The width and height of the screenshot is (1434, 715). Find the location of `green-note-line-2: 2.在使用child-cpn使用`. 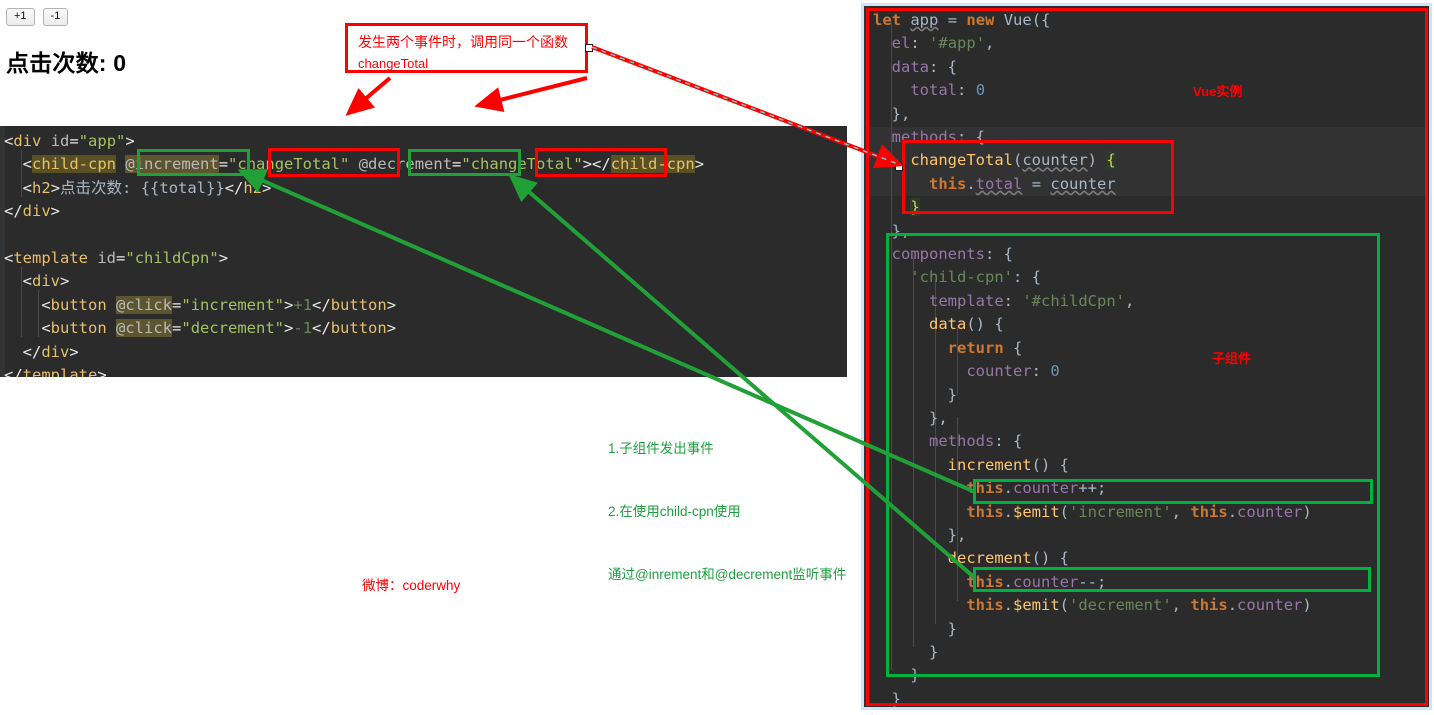

green-note-line-2: 2.在使用child-cpn使用 is located at coordinates (674, 511).